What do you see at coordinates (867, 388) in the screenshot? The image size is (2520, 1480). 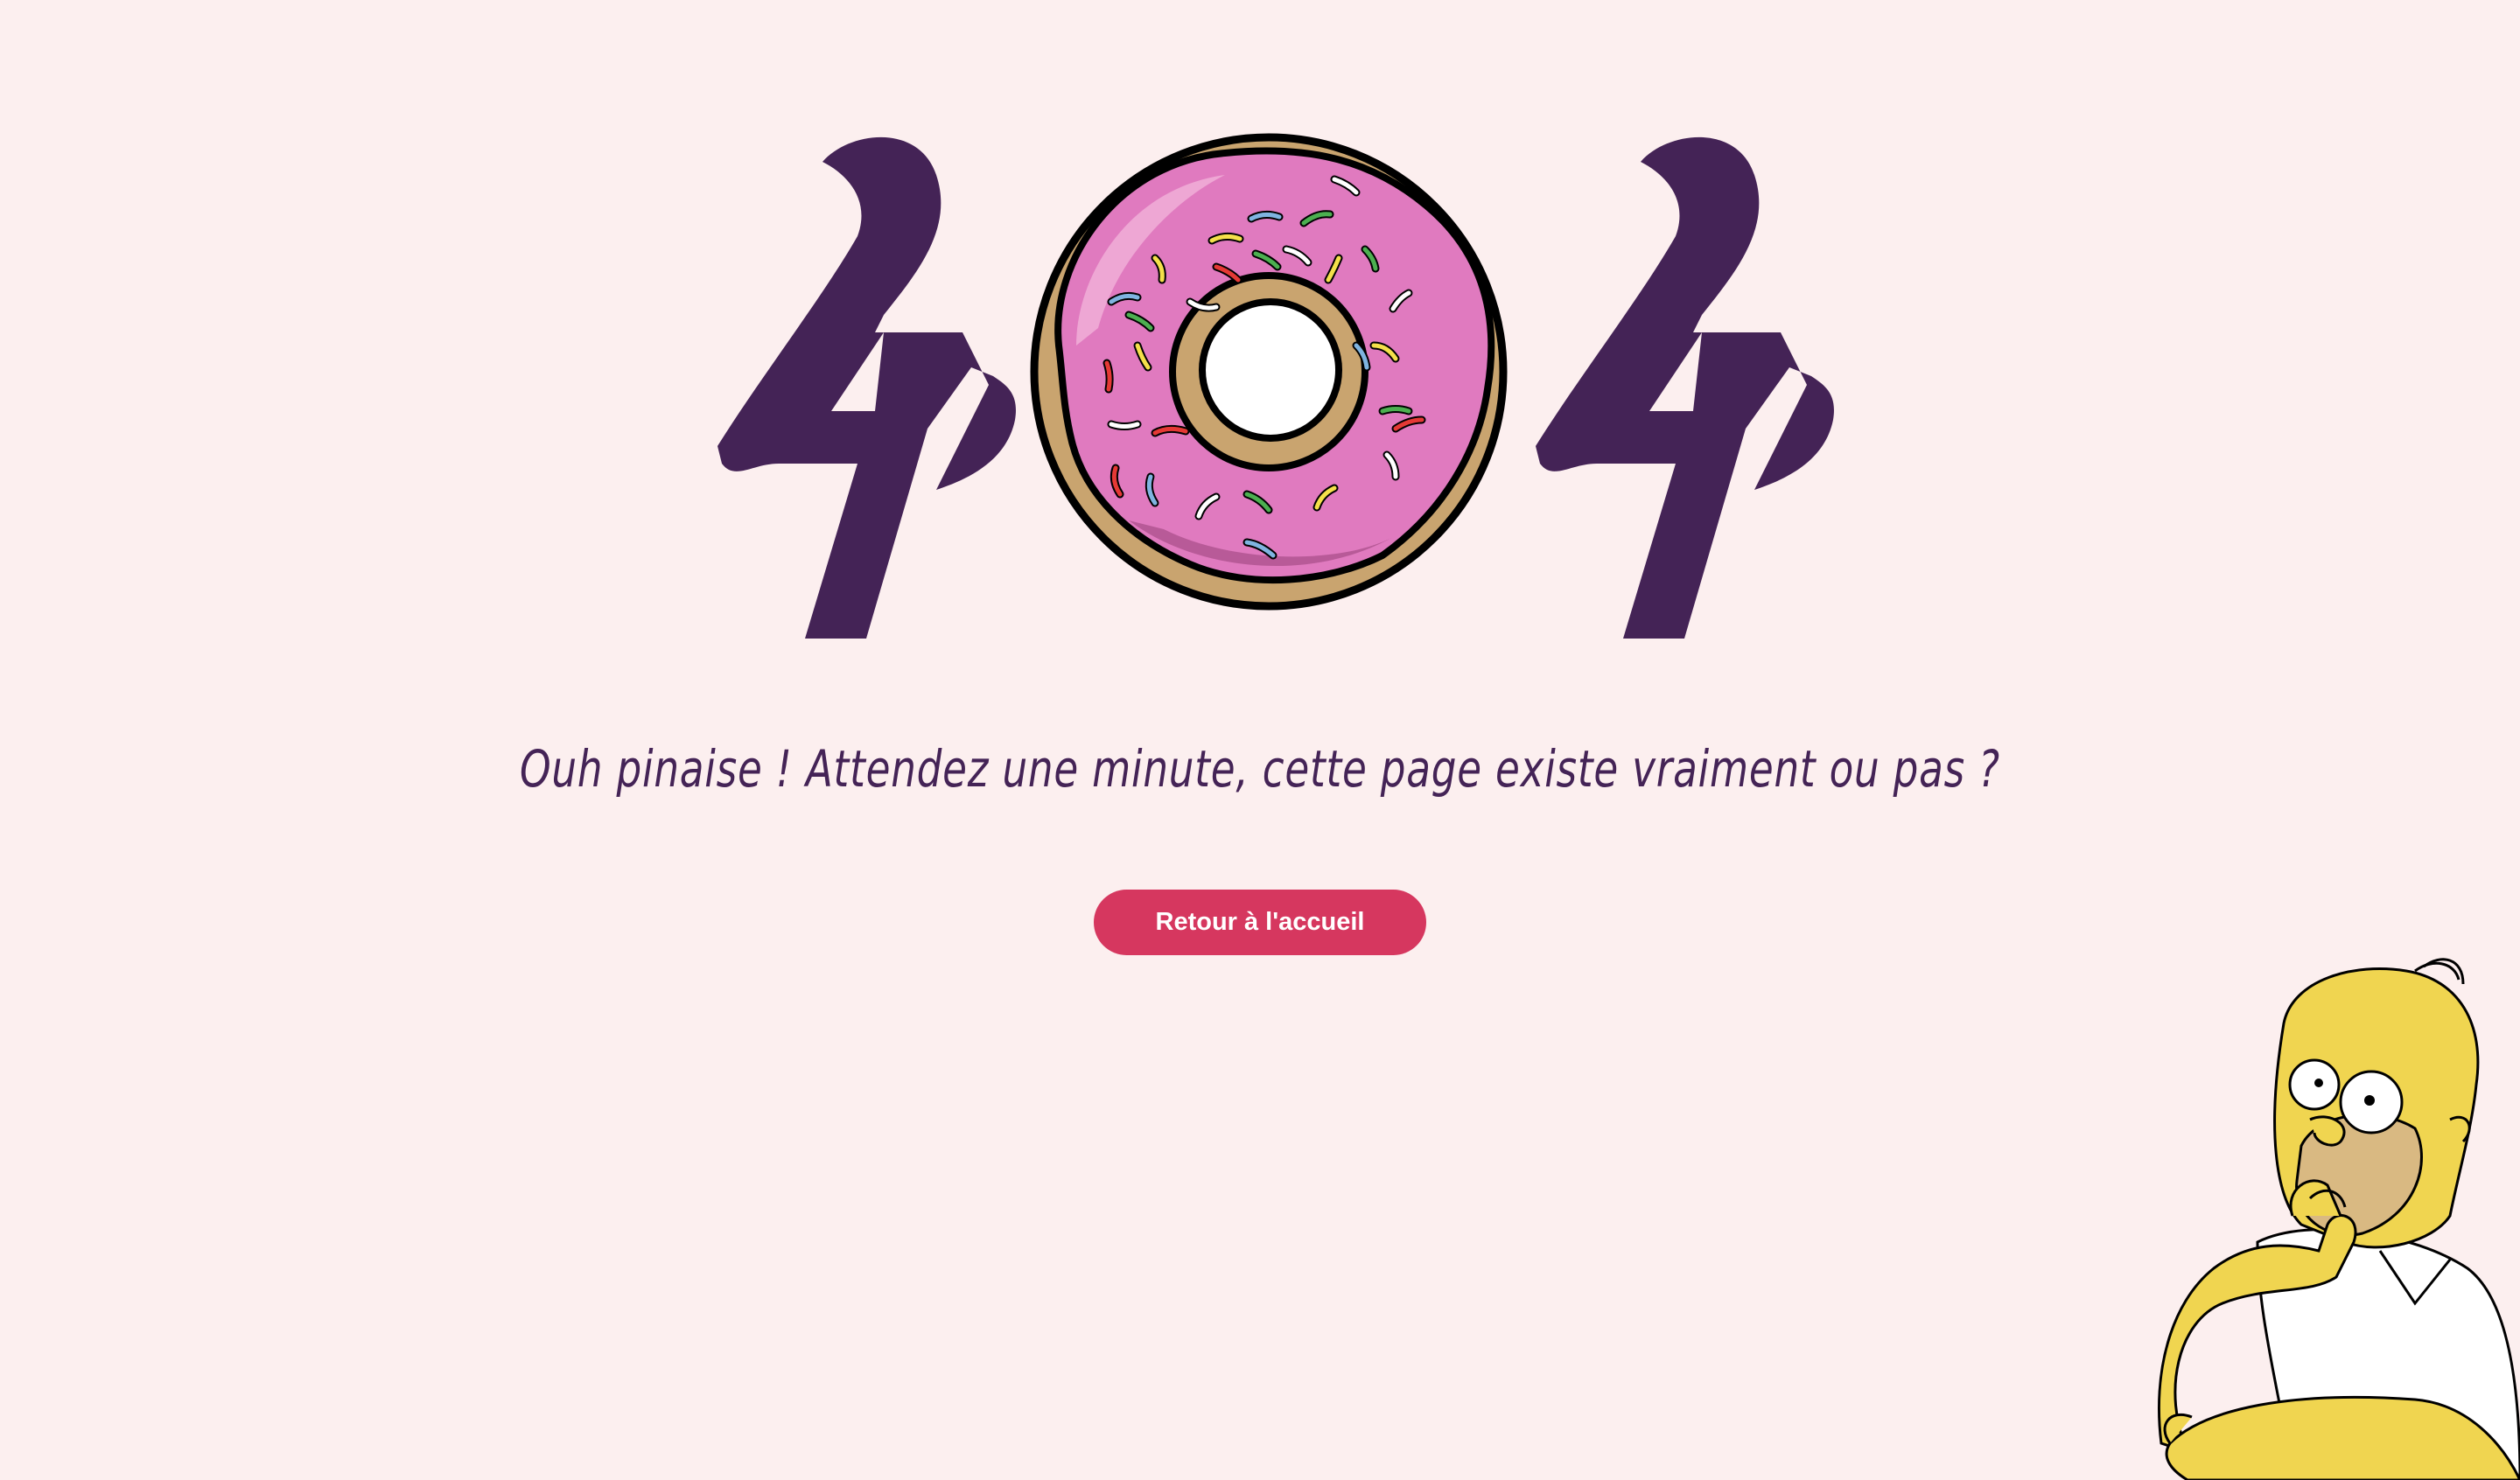 I see `digit-four-left-shape` at bounding box center [867, 388].